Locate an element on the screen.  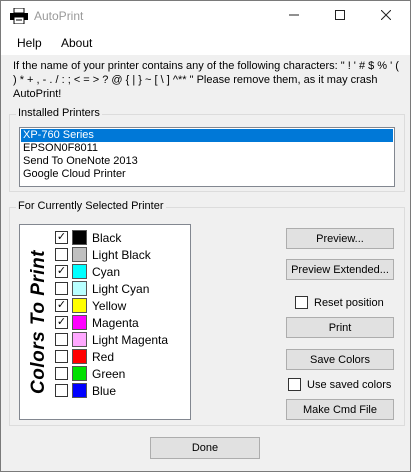
close-icon is located at coordinates (386, 16).